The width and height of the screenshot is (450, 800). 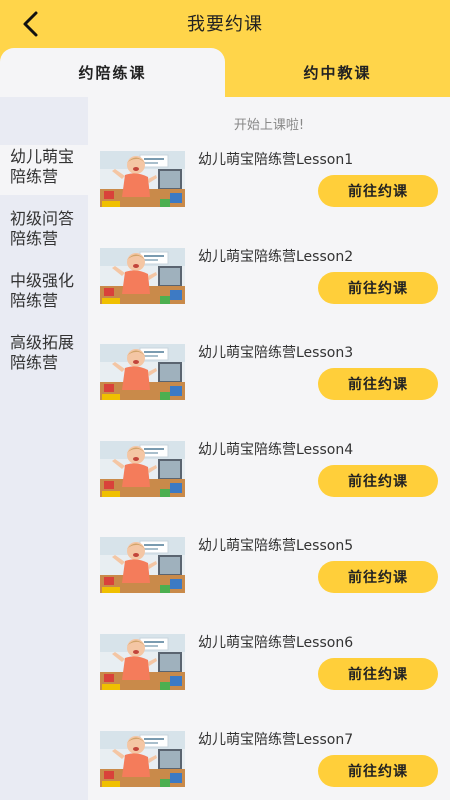 What do you see at coordinates (269, 125) in the screenshot?
I see `notice-text: 开始上课啦!` at bounding box center [269, 125].